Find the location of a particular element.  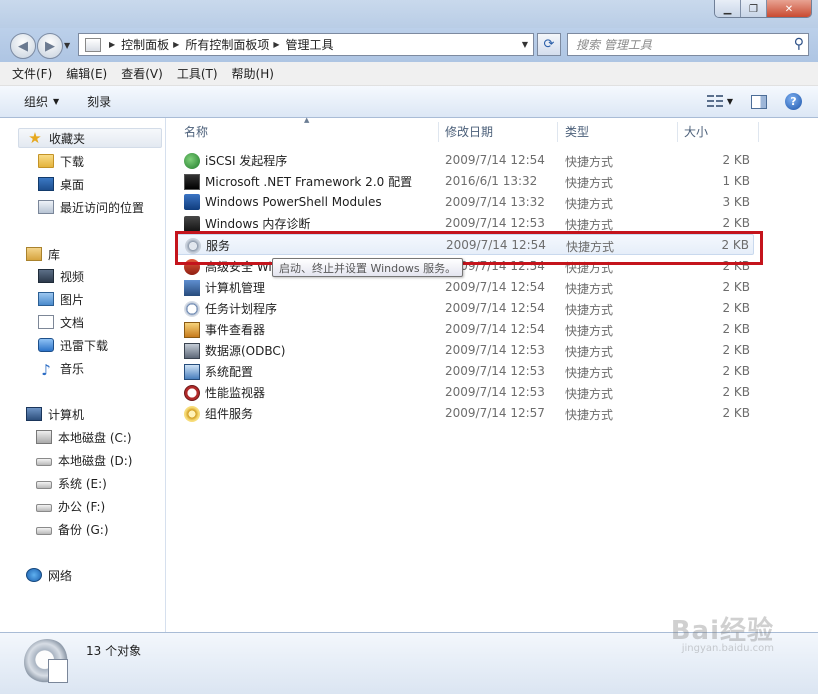

file-row: 组件服务 2009/7/14 12:57 快捷方式 2 KB is located at coordinates (465, 413).